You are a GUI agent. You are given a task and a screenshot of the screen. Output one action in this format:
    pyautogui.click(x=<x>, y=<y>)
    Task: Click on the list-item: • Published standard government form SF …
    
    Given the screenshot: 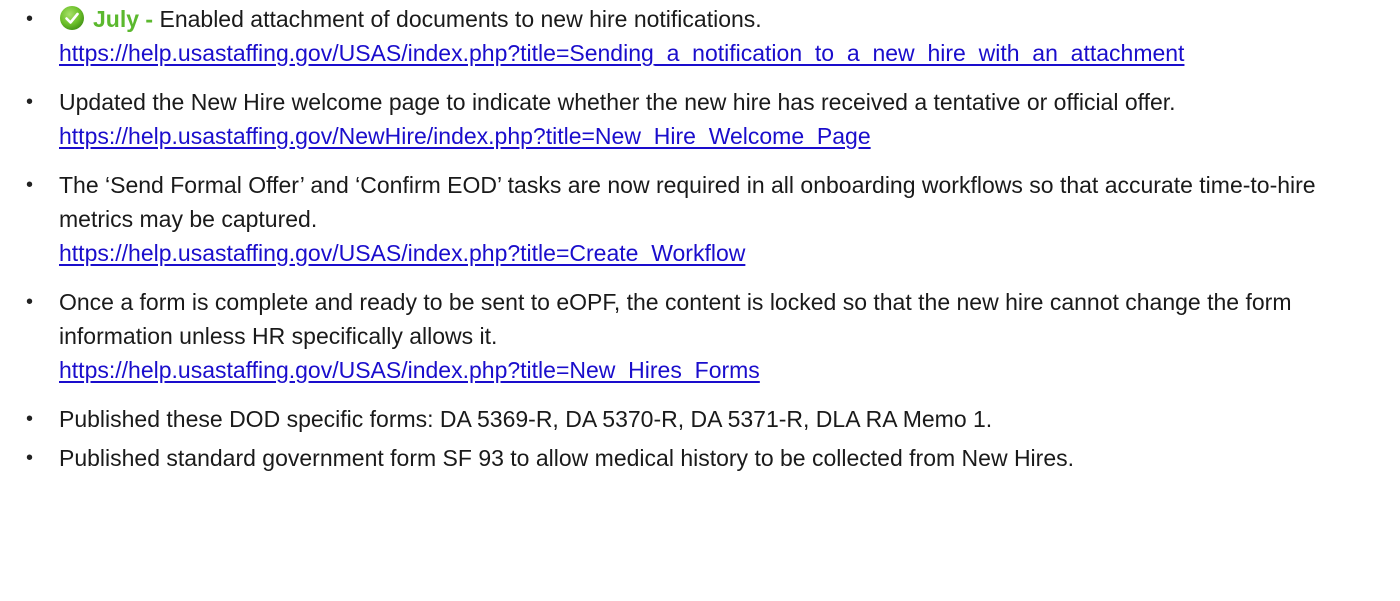 What is the action you would take?
    pyautogui.click(x=700, y=458)
    